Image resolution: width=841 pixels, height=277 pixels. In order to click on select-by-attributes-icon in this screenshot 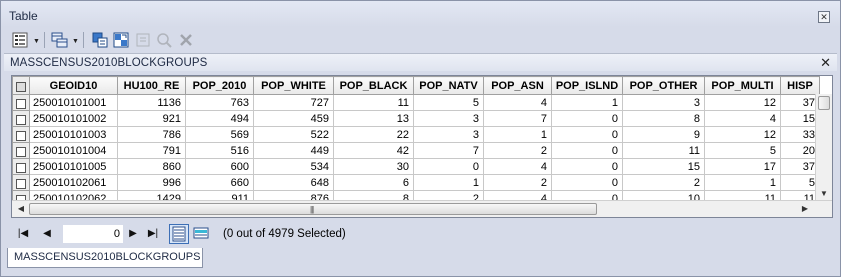, I will do `click(100, 40)`.